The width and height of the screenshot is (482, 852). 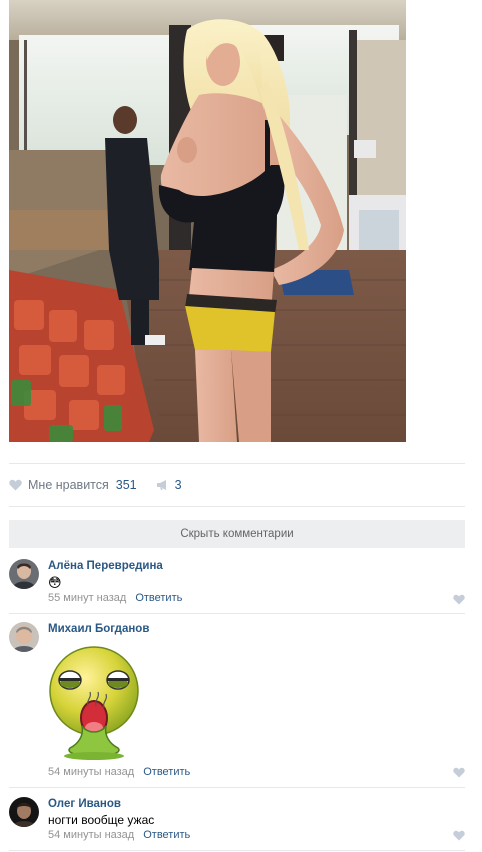 What do you see at coordinates (101, 820) in the screenshot?
I see `comment-text: ногти вообще ужас` at bounding box center [101, 820].